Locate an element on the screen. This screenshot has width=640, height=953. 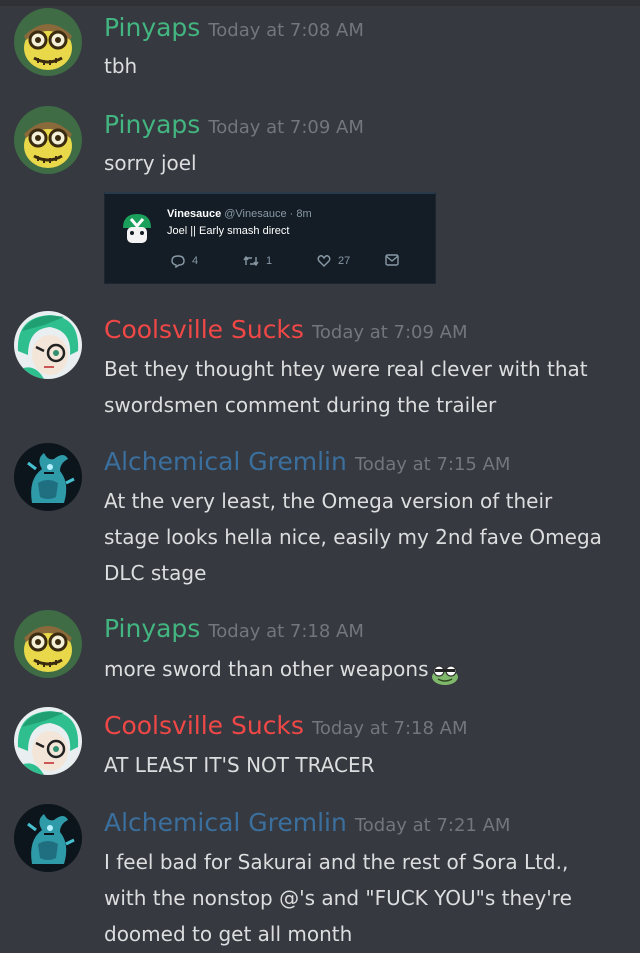
vinesauce-logo-icon is located at coordinates (137, 228).